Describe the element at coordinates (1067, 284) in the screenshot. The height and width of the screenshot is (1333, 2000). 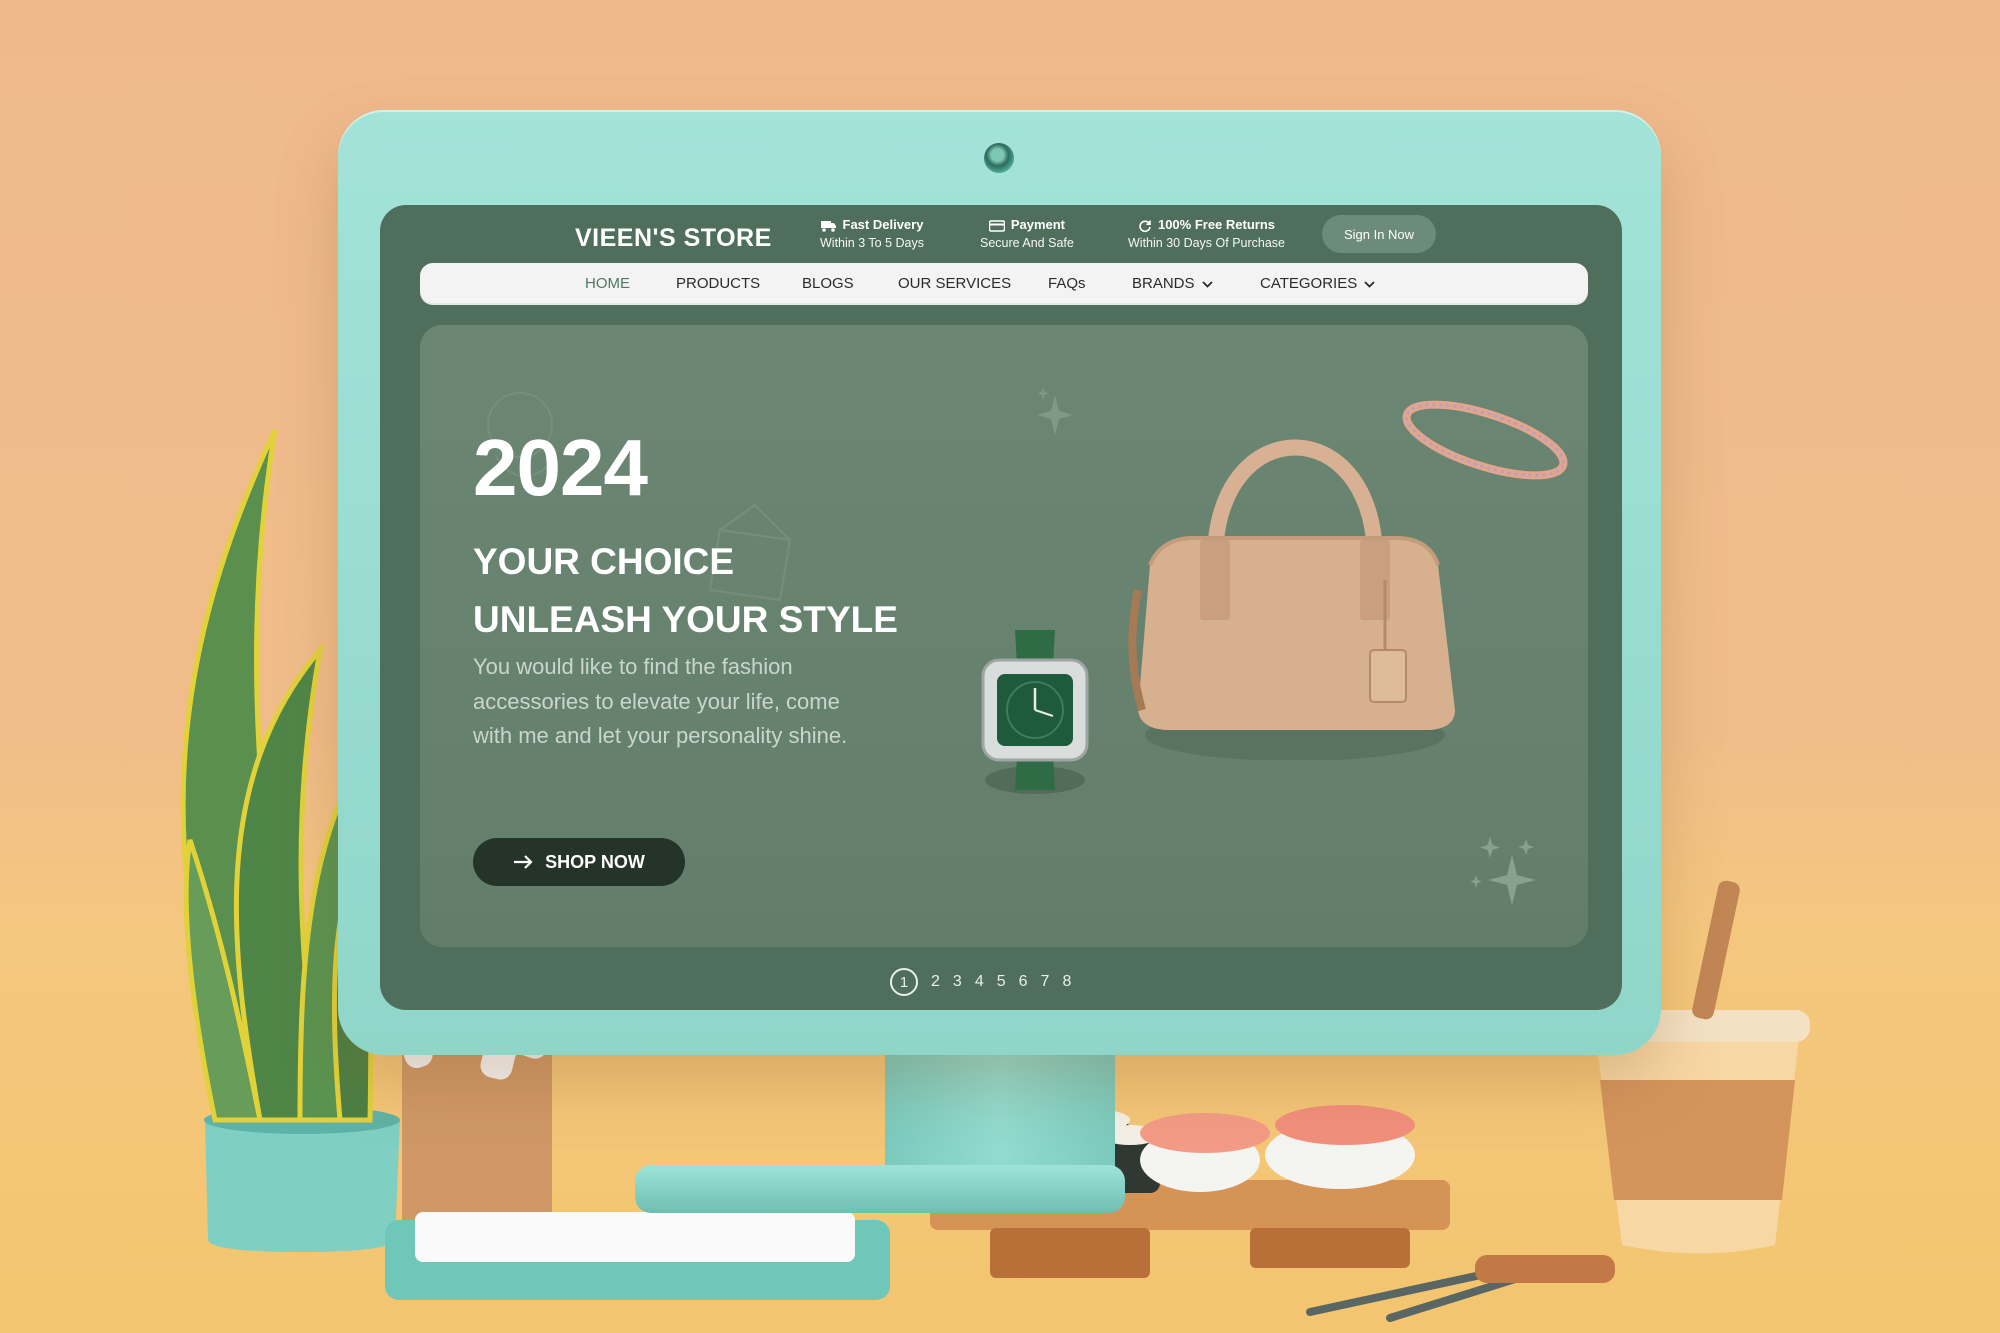
I see `nav-item-faqs: FAQs` at that location.